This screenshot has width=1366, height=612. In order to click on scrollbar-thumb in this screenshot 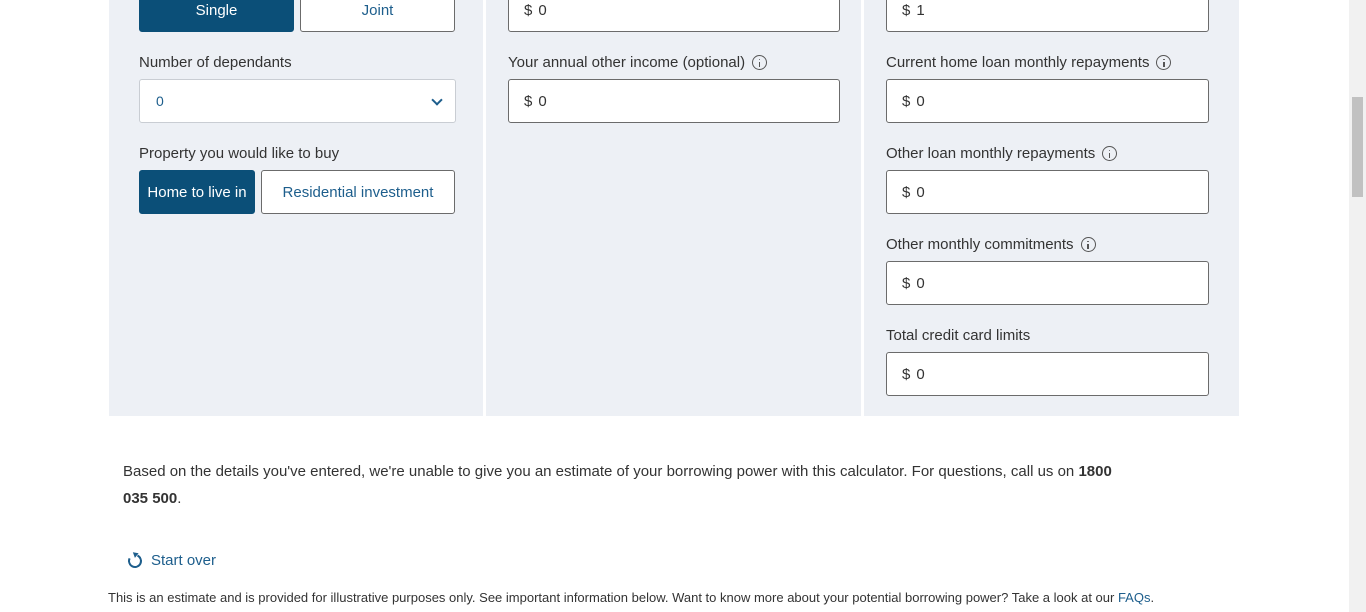, I will do `click(1357, 147)`.